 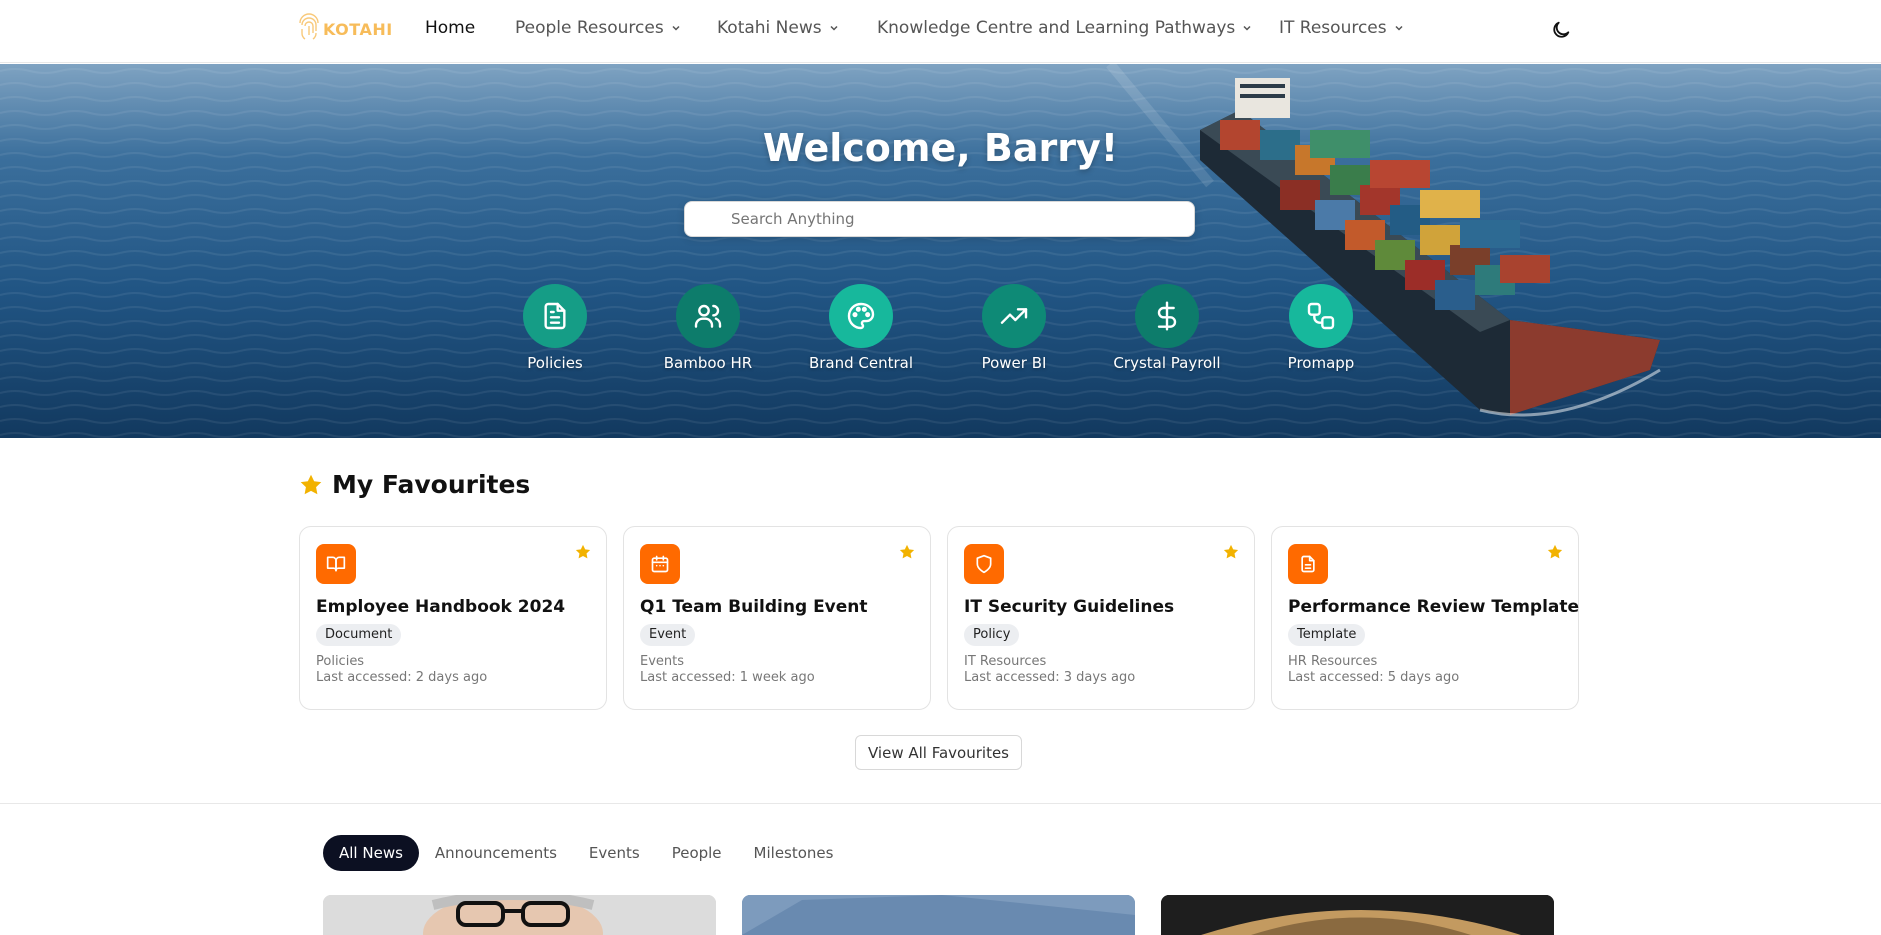 What do you see at coordinates (662, 661) in the screenshot?
I see `card-category: Events` at bounding box center [662, 661].